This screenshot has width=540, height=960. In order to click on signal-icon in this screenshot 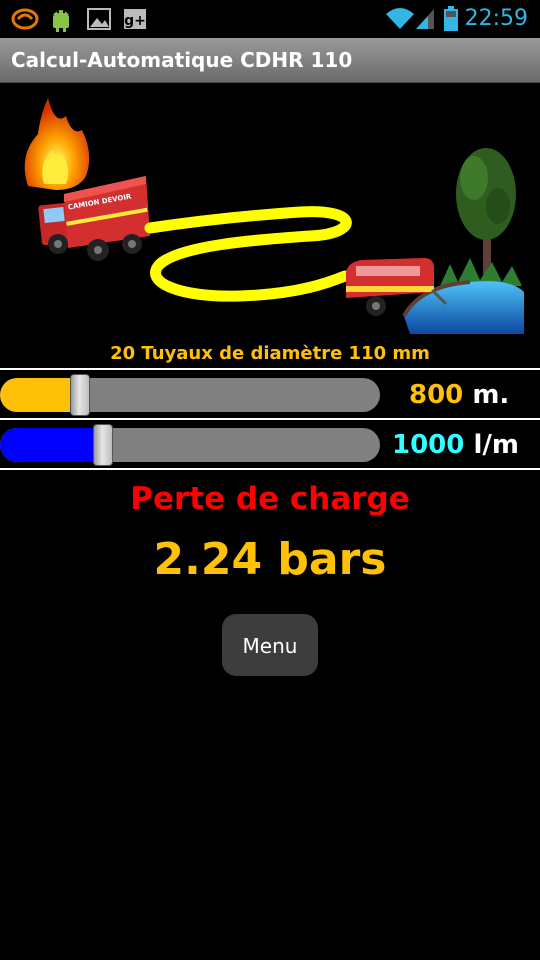, I will do `click(425, 19)`.